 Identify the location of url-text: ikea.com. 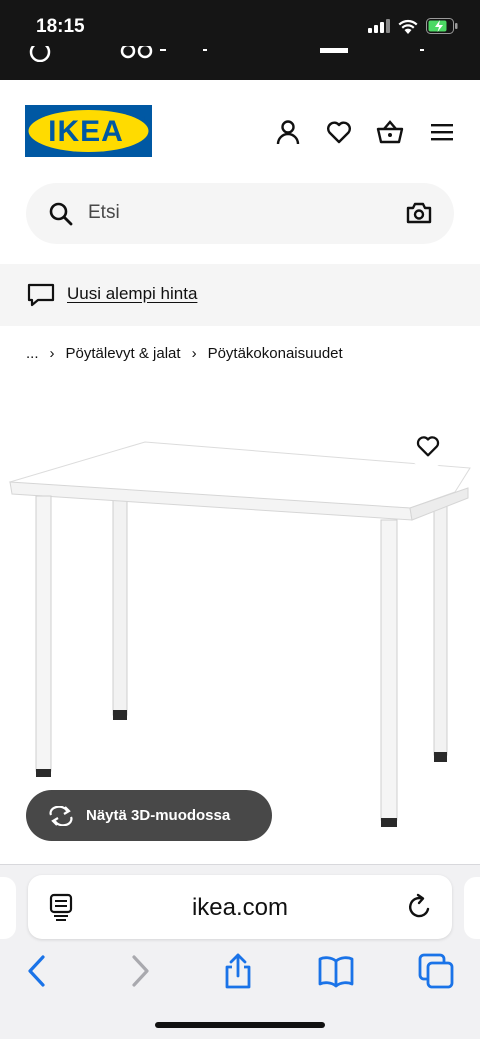
(240, 907).